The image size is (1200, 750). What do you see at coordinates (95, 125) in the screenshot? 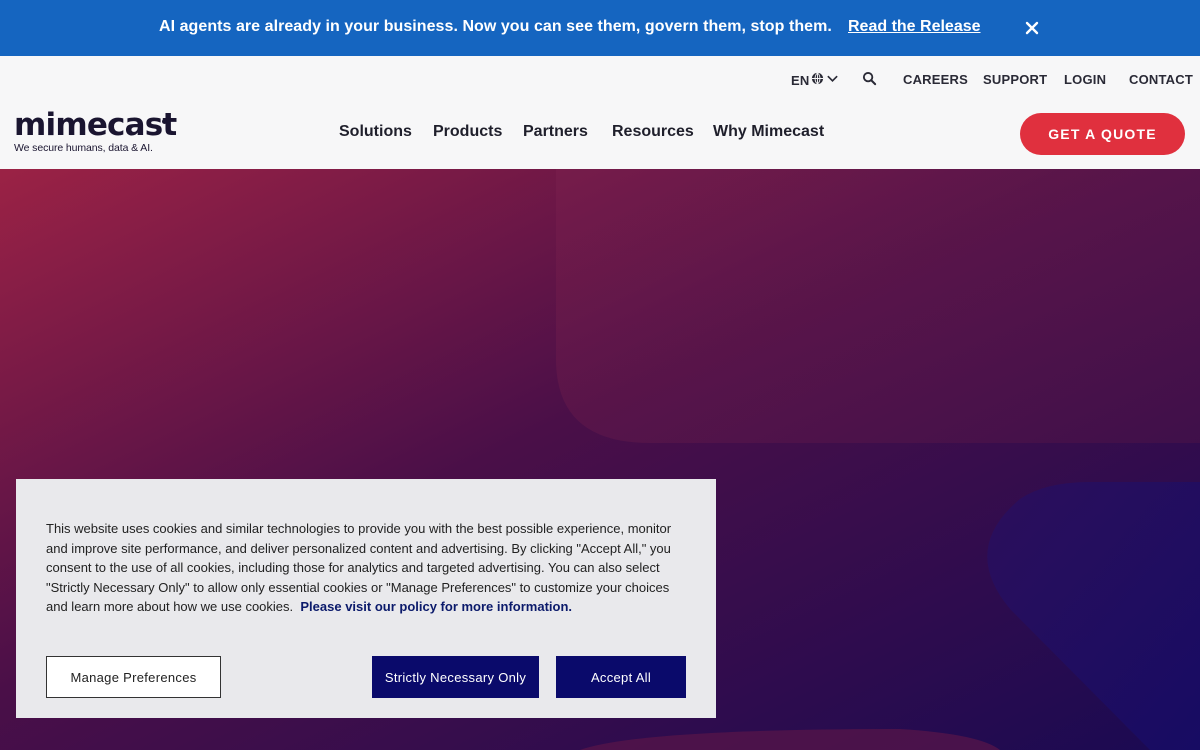
I see `logo-wordmark: mimecast` at bounding box center [95, 125].